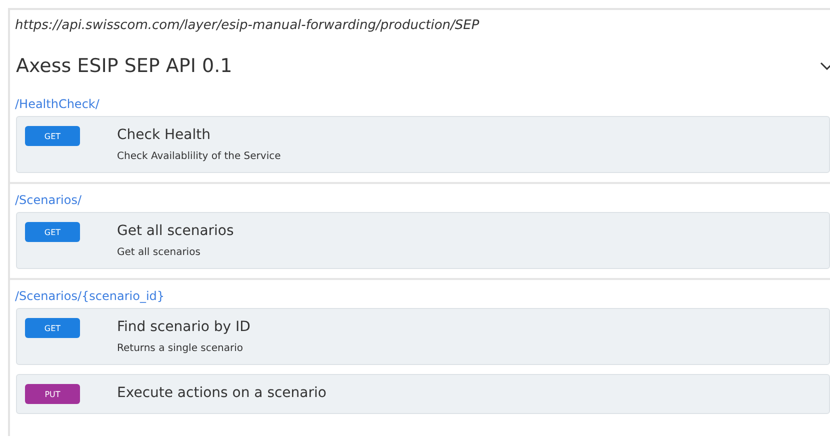 This screenshot has width=830, height=438. I want to click on api-title: Axess ESIP SEP API 0.1, so click(124, 66).